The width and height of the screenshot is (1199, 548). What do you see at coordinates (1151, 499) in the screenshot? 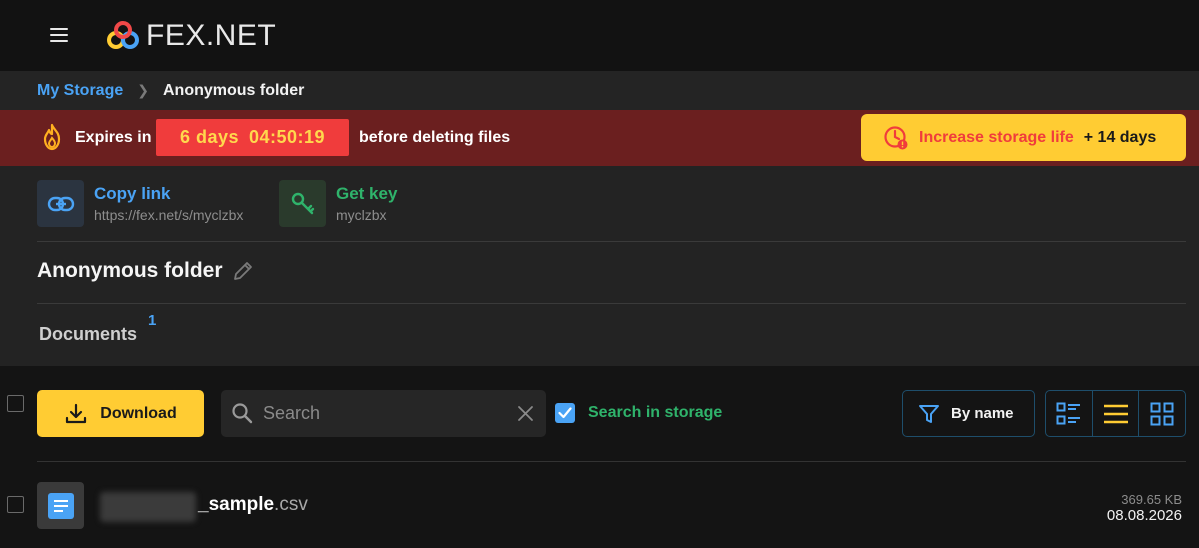
I see `file-size: 369.65 KB` at bounding box center [1151, 499].